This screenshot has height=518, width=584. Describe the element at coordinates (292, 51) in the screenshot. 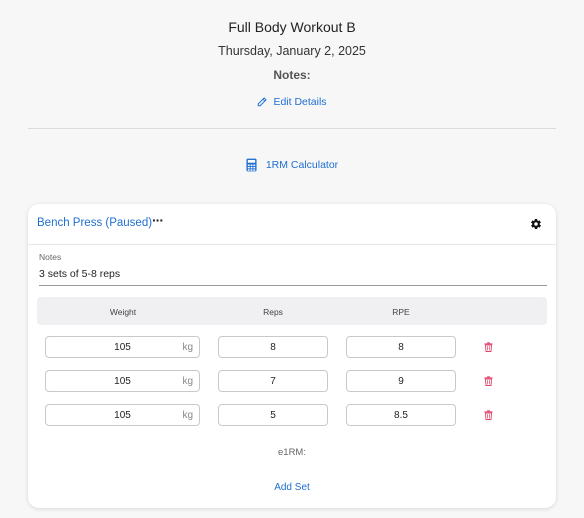

I see `workout-date: Thursday, January 2, 2025` at that location.